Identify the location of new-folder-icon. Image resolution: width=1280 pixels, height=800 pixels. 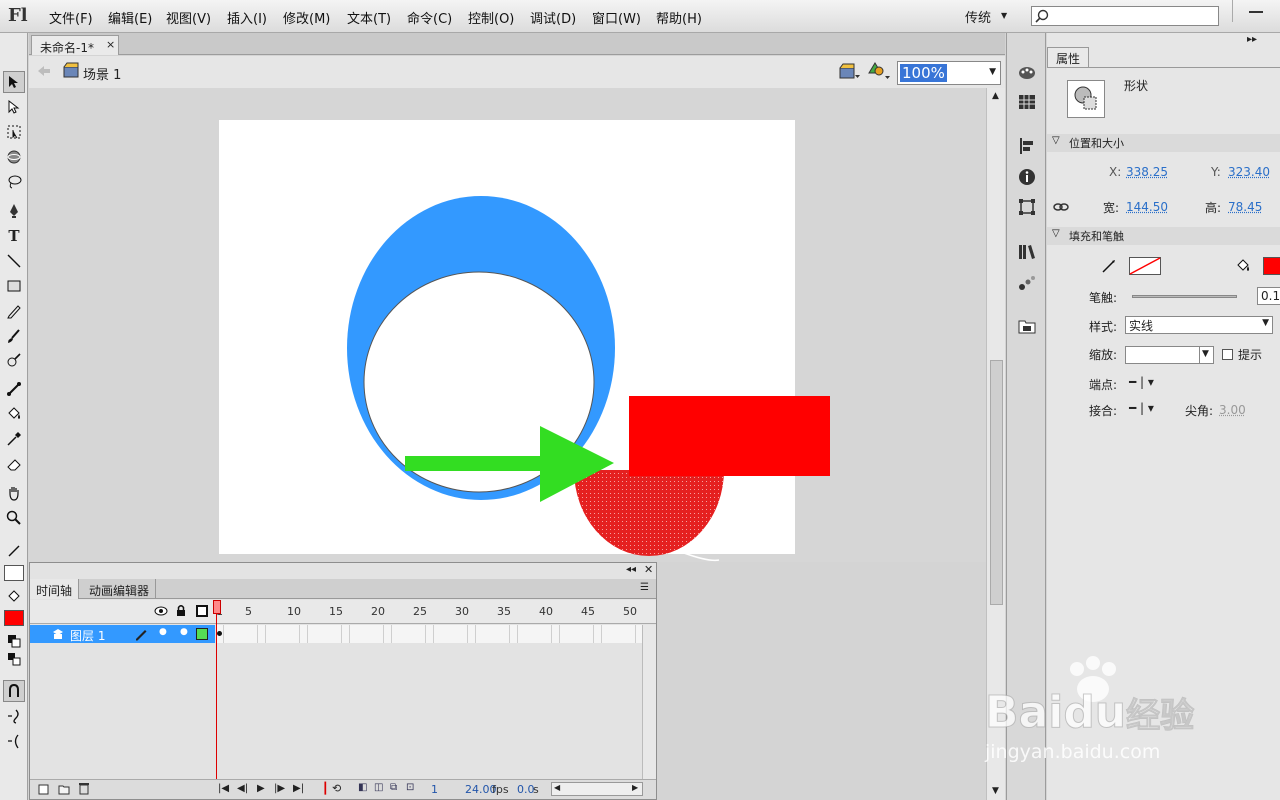
(64, 789).